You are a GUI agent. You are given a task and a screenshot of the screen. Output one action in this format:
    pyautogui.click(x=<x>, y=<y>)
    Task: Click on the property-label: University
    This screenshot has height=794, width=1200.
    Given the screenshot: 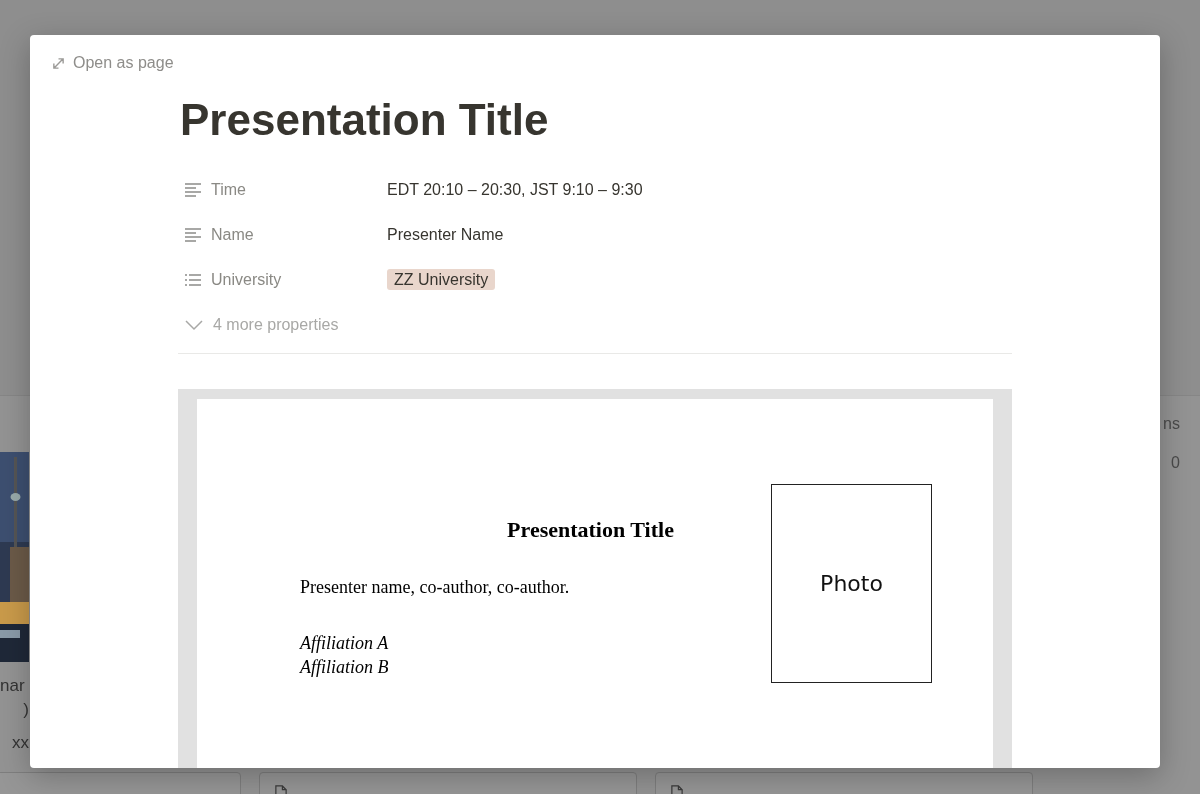 What is the action you would take?
    pyautogui.click(x=282, y=279)
    